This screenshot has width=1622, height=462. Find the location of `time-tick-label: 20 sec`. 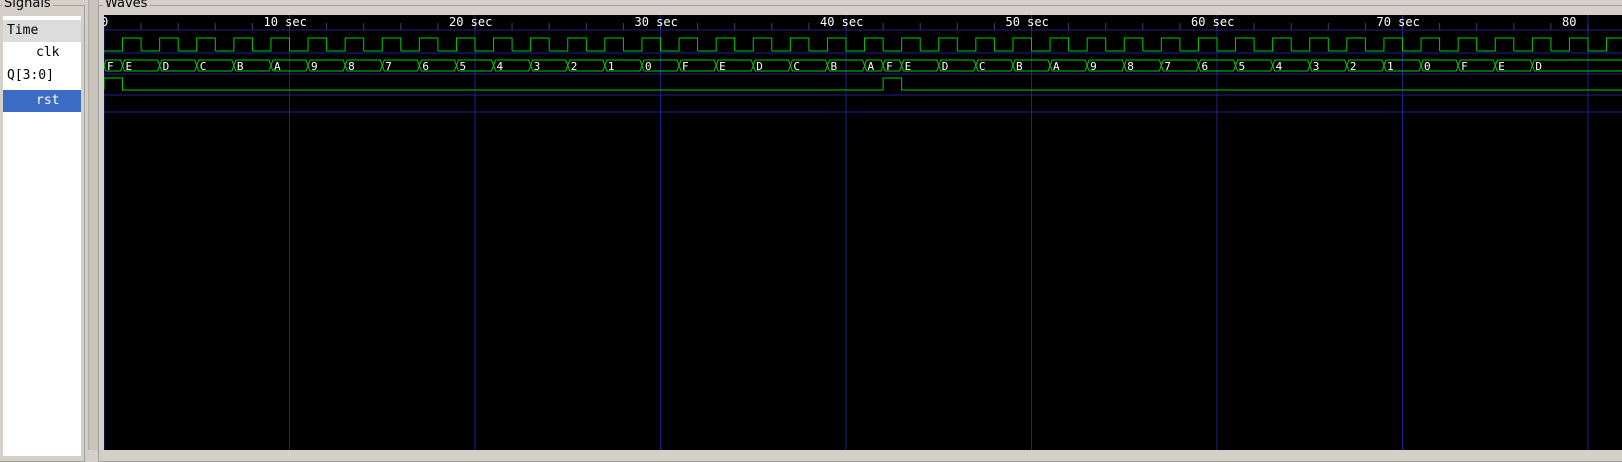

time-tick-label: 20 sec is located at coordinates (470, 22).